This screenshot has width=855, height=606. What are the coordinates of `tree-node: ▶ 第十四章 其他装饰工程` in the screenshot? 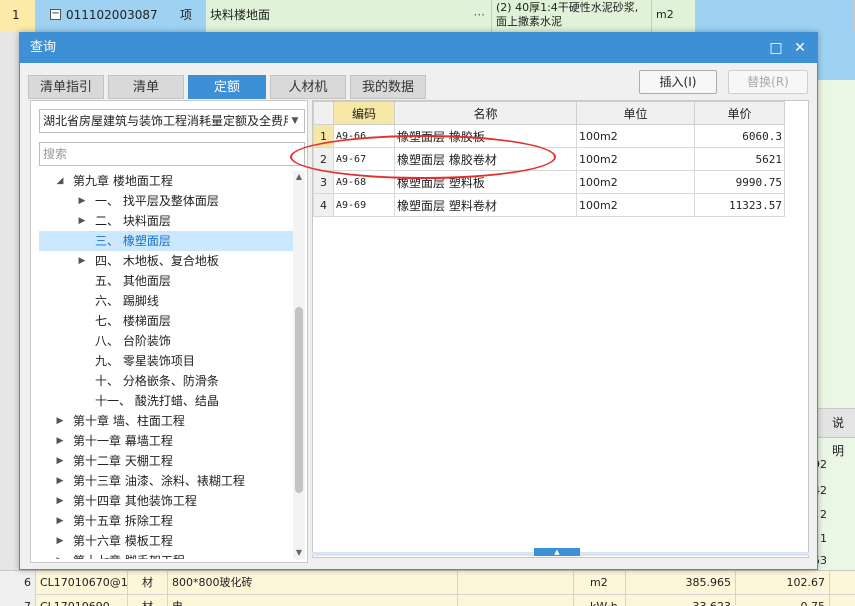 It's located at (166, 501).